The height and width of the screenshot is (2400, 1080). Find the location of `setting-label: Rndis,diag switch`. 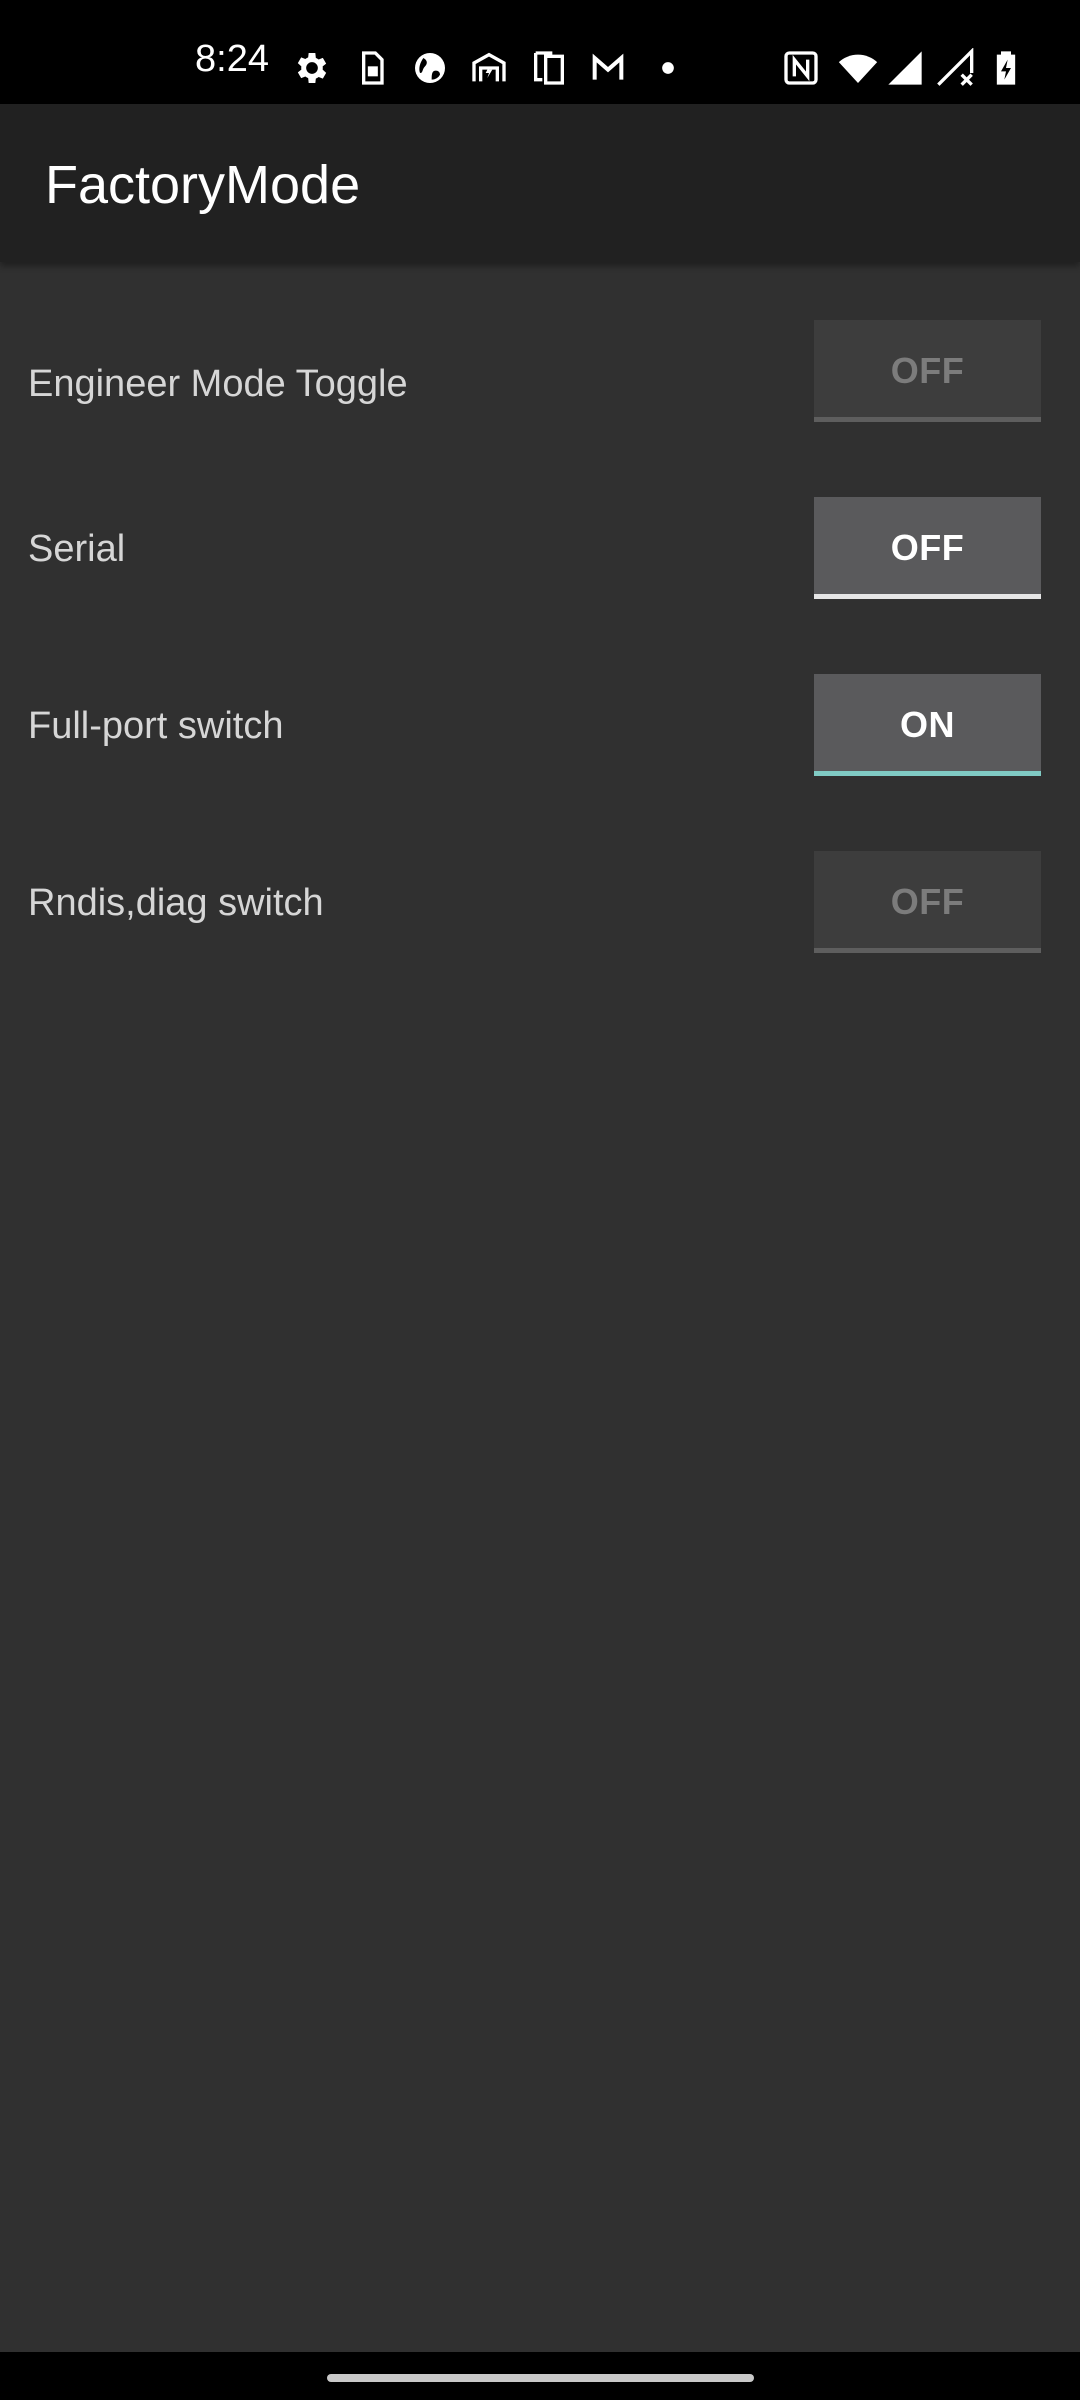

setting-label: Rndis,diag switch is located at coordinates (176, 903).